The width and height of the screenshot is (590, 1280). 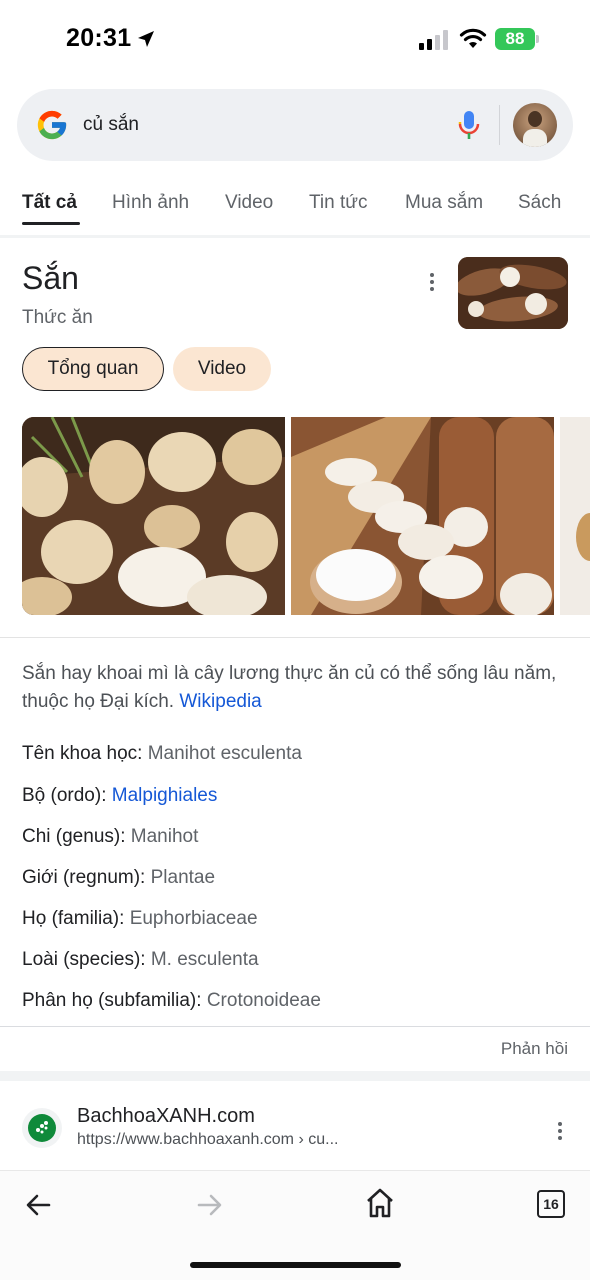 I want to click on cassava-partial-image, so click(x=575, y=516).